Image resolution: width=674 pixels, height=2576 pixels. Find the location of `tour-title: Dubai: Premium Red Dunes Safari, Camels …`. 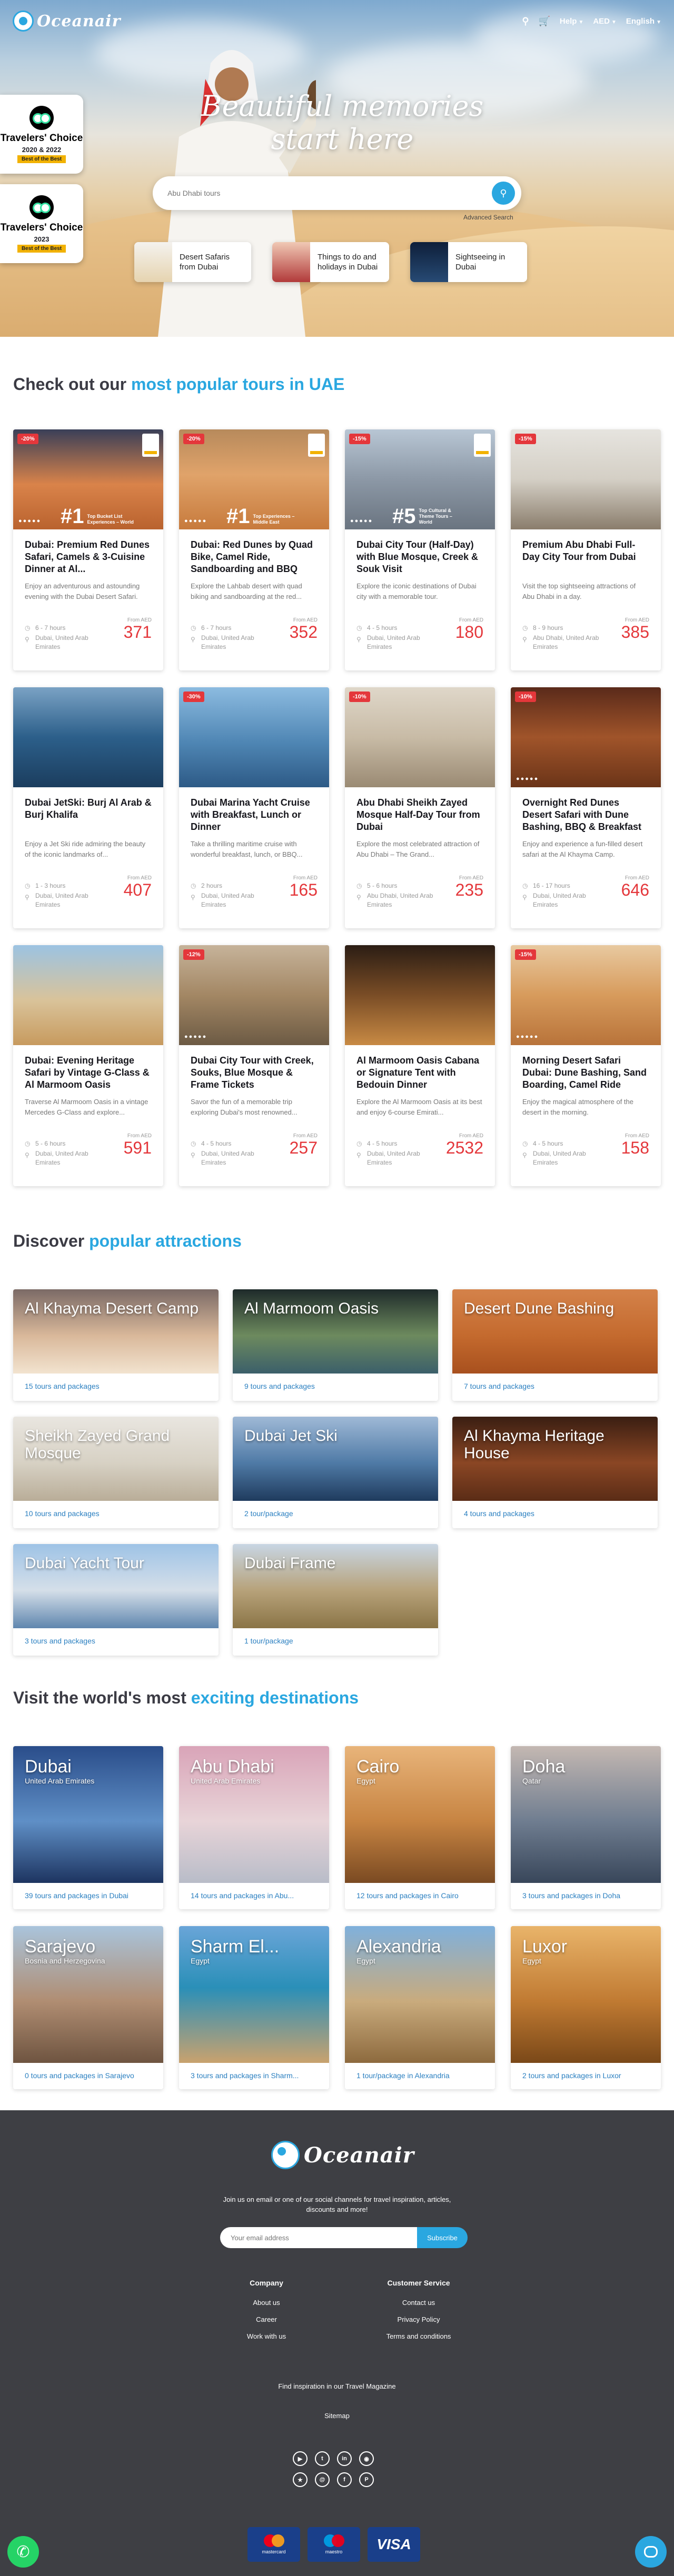

tour-title: Dubai: Premium Red Dunes Safari, Camels … is located at coordinates (88, 553).